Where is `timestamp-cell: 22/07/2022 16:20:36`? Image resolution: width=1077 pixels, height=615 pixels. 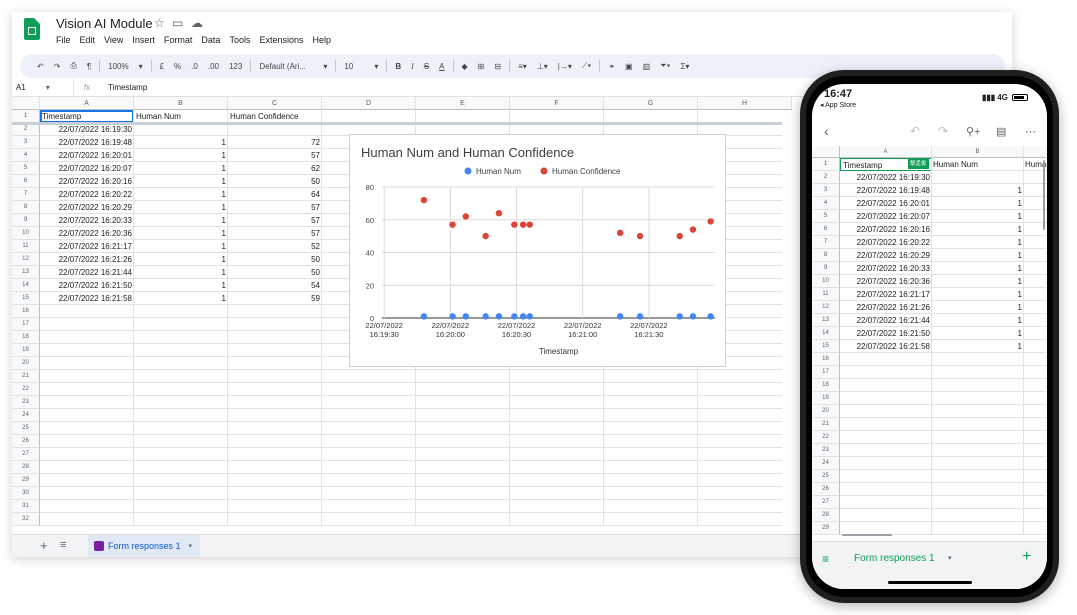
timestamp-cell: 22/07/2022 16:20:36 is located at coordinates (86, 233).